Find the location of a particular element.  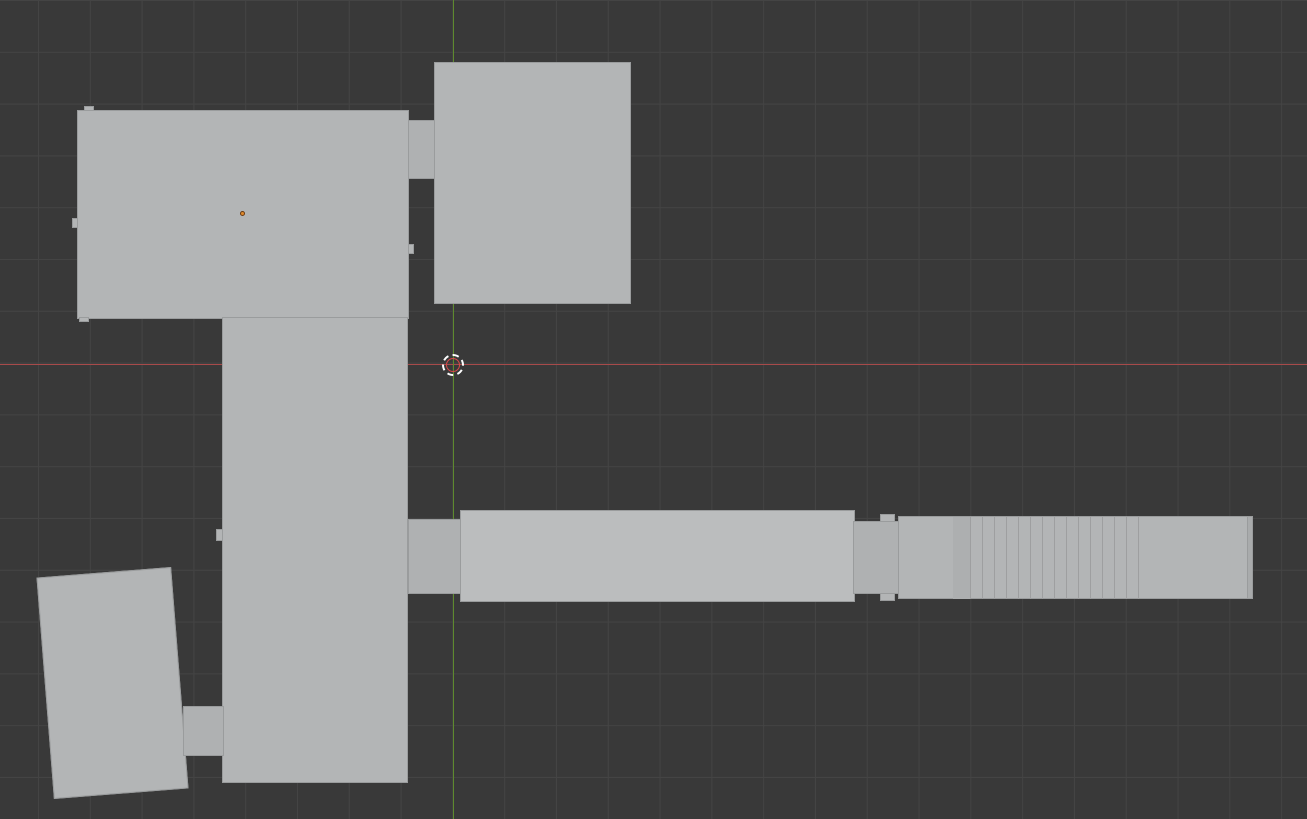

mesh-barrel-joint is located at coordinates (876, 557).